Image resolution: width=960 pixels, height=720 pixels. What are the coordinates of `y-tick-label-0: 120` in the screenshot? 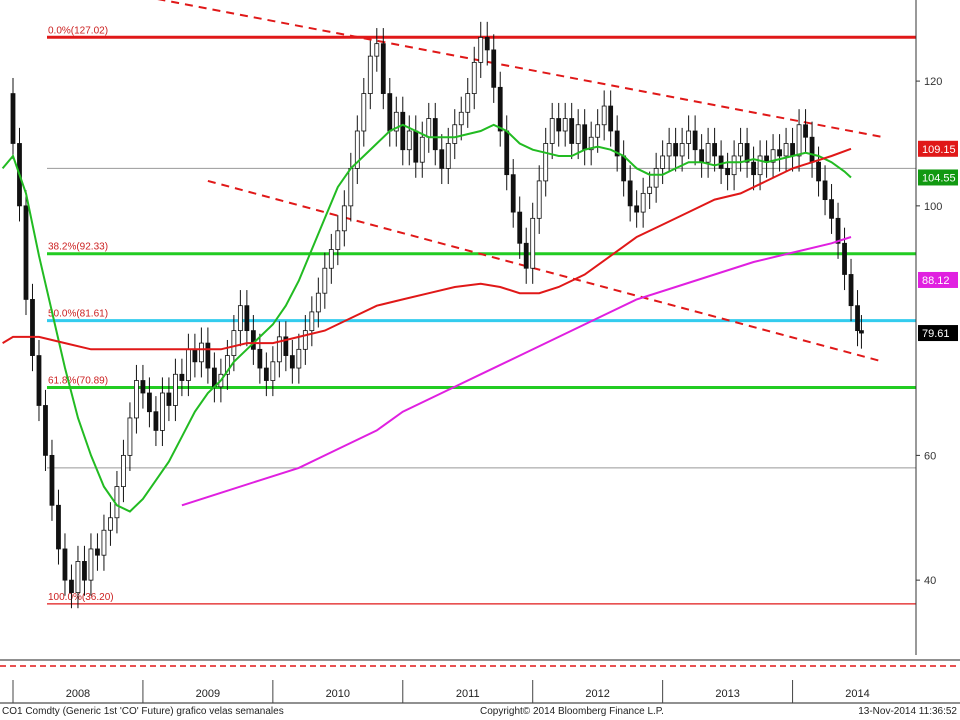 It's located at (933, 82).